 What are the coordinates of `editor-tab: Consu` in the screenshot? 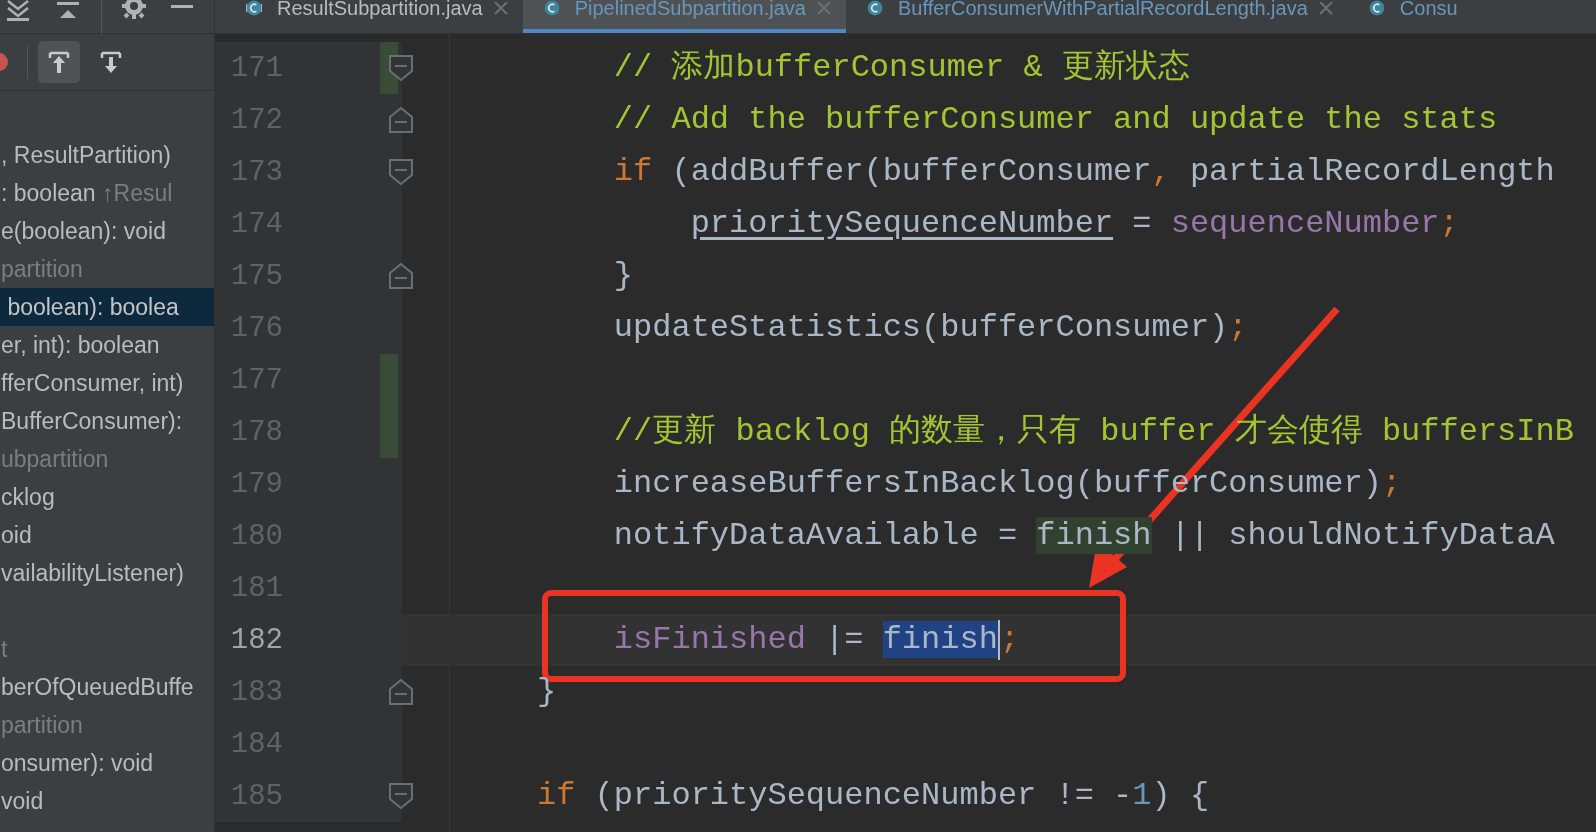 It's located at (1409, 16).